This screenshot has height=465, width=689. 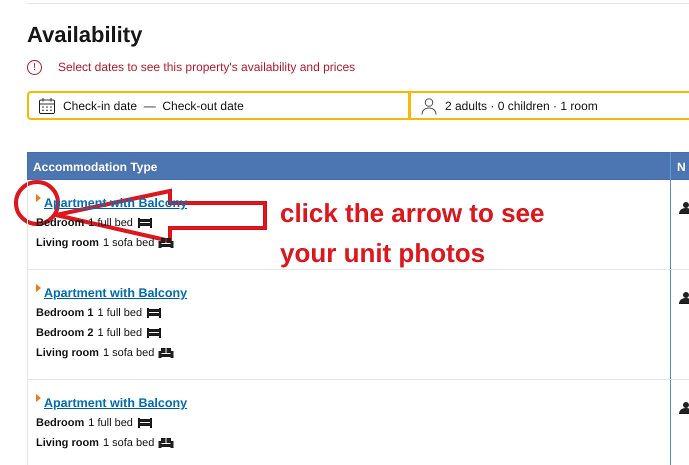 I want to click on guests-selector: 2 adults · 0 children · 1 room, so click(x=549, y=105).